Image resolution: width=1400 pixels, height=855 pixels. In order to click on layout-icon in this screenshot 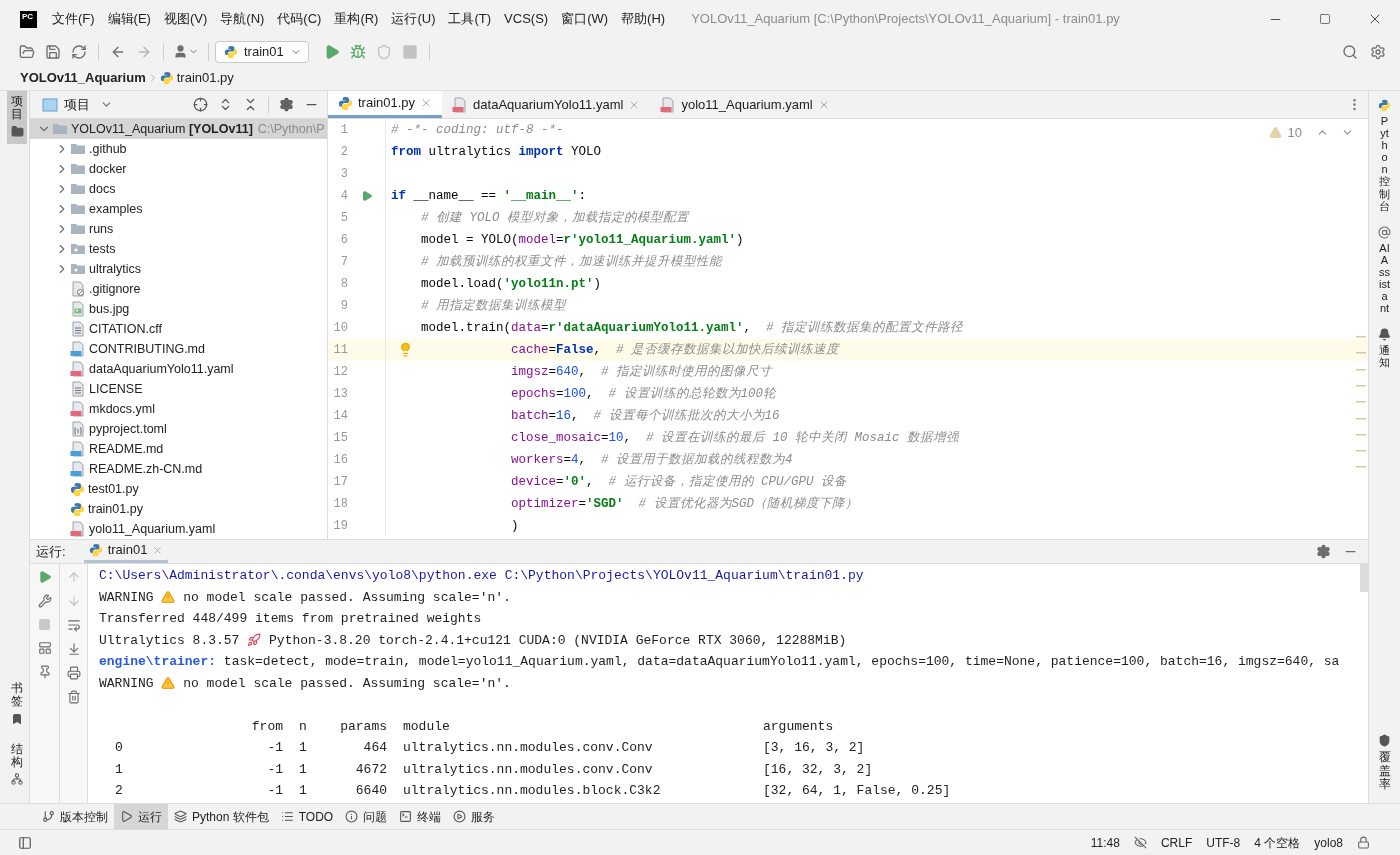, I will do `click(44, 648)`.